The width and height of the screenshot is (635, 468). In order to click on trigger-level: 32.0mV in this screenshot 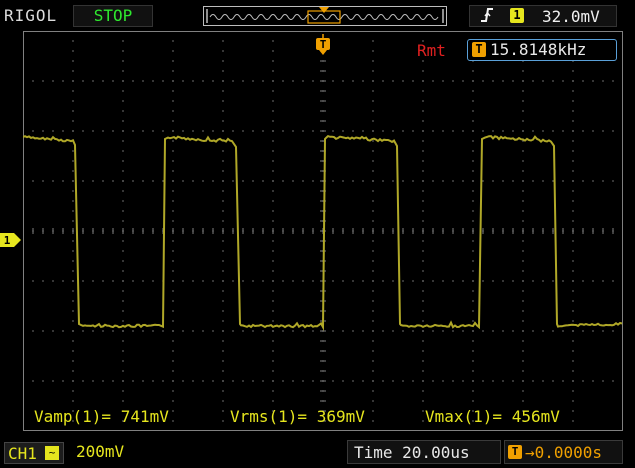, I will do `click(571, 16)`.